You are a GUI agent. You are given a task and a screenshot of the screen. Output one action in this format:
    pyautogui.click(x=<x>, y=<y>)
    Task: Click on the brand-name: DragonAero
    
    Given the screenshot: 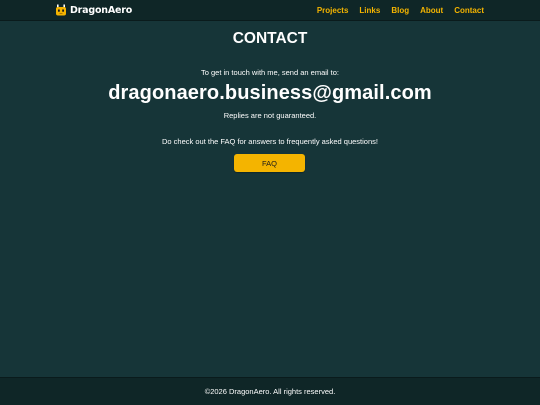 What is the action you would take?
    pyautogui.click(x=101, y=10)
    